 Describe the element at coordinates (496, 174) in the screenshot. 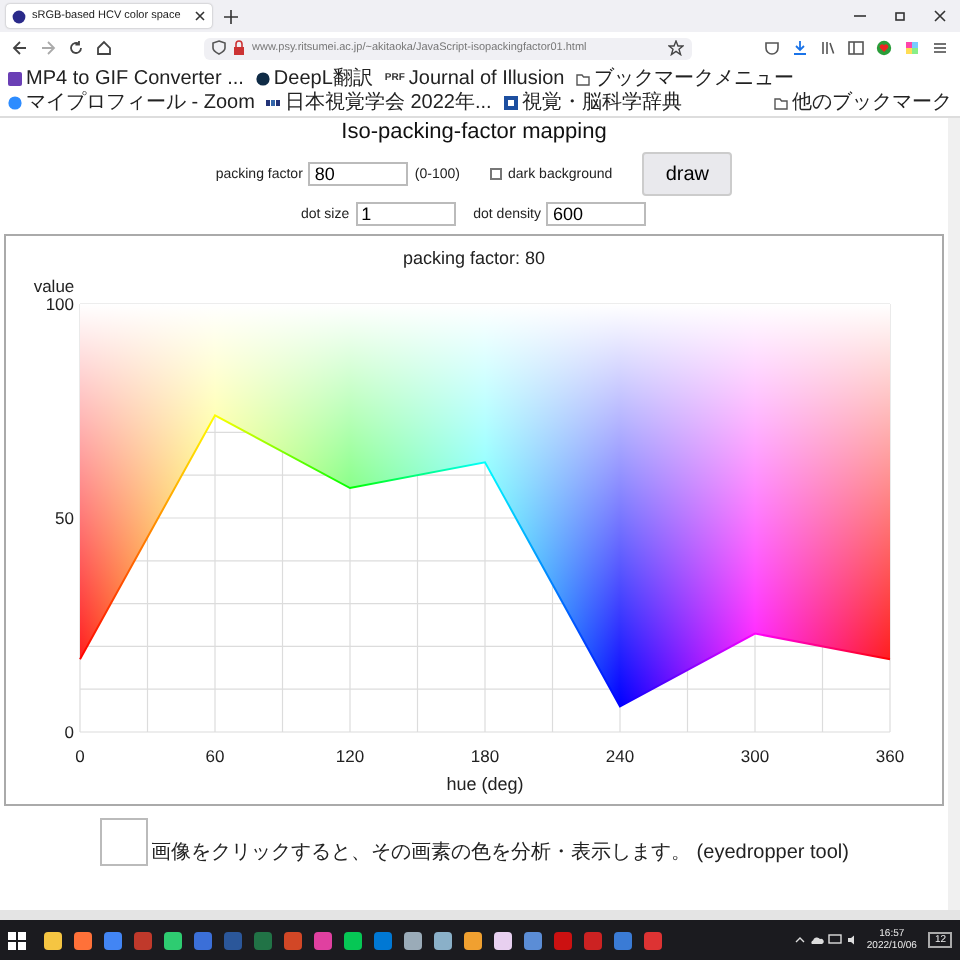

I see `dark-background-checkbox` at that location.